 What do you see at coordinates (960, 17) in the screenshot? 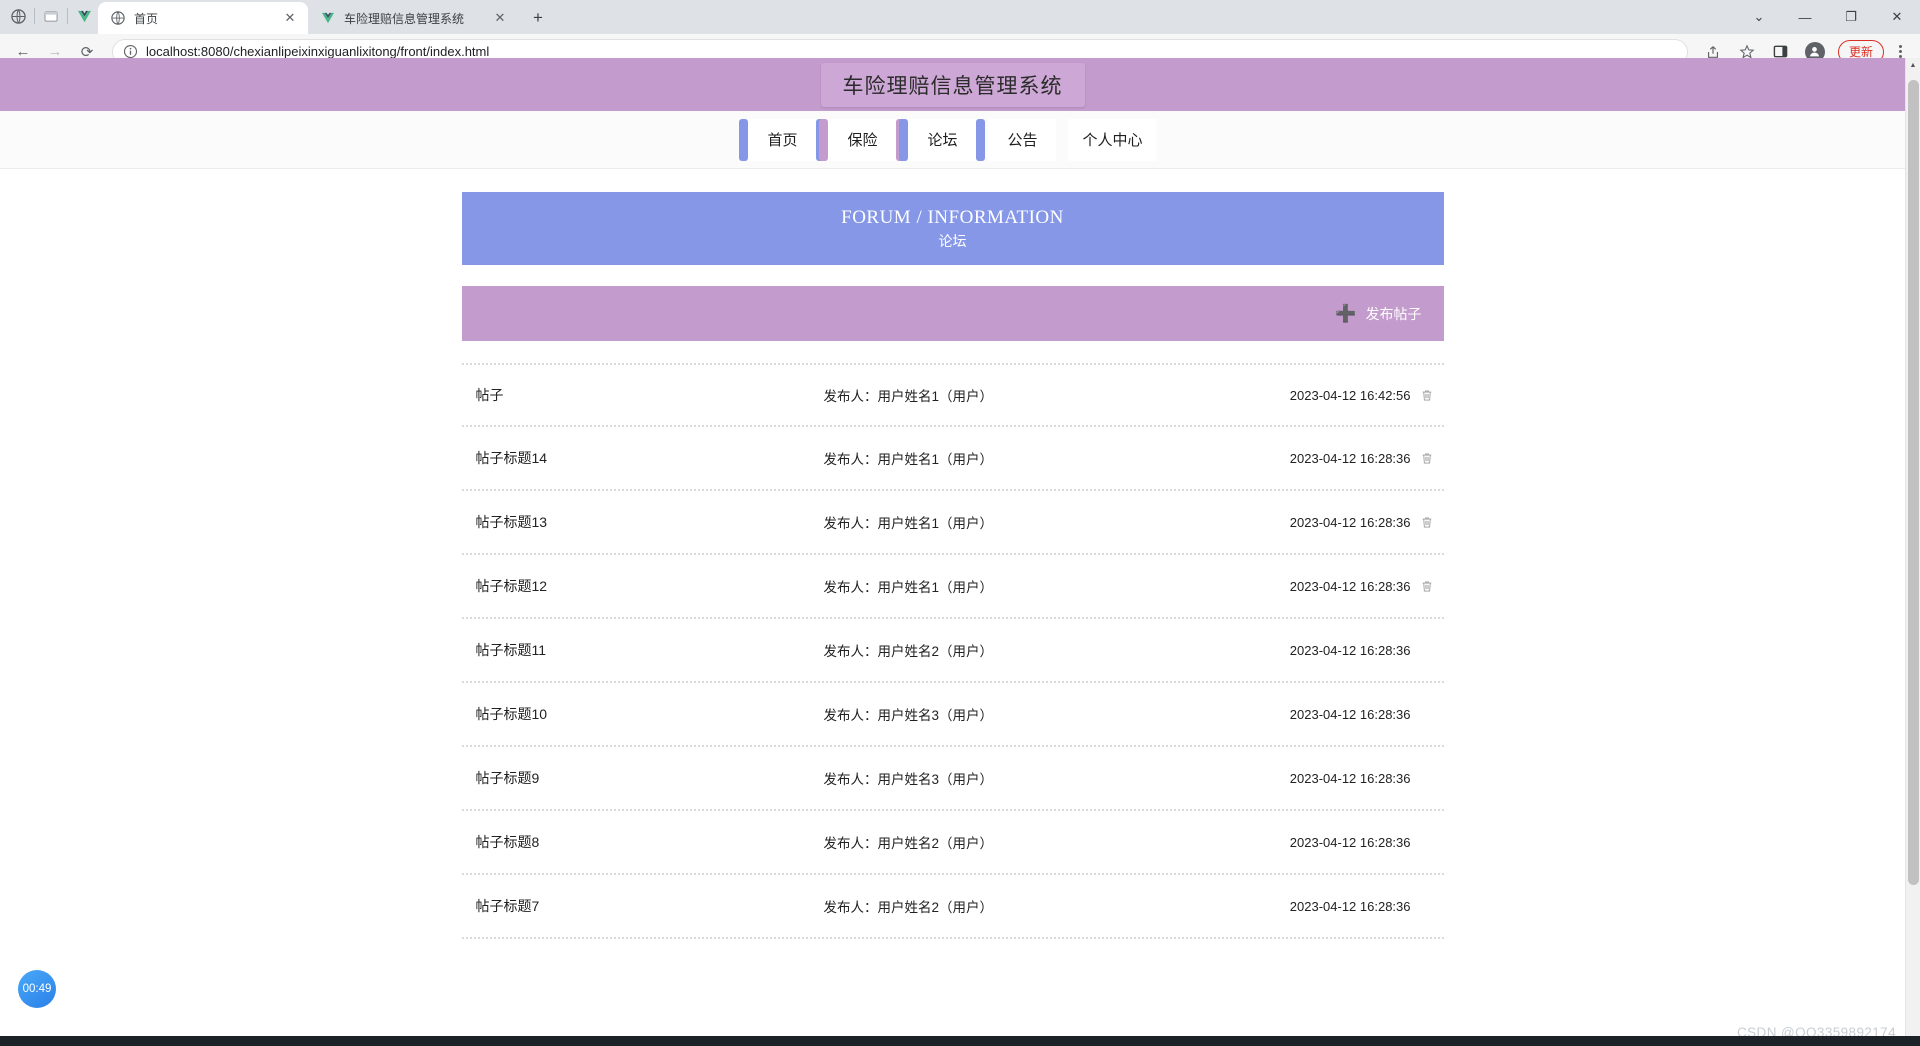
I see `tab-strip: 首页 ✕ 车险理赔信息管理系统 ✕ + ⌄ — ❐ ✕` at bounding box center [960, 17].